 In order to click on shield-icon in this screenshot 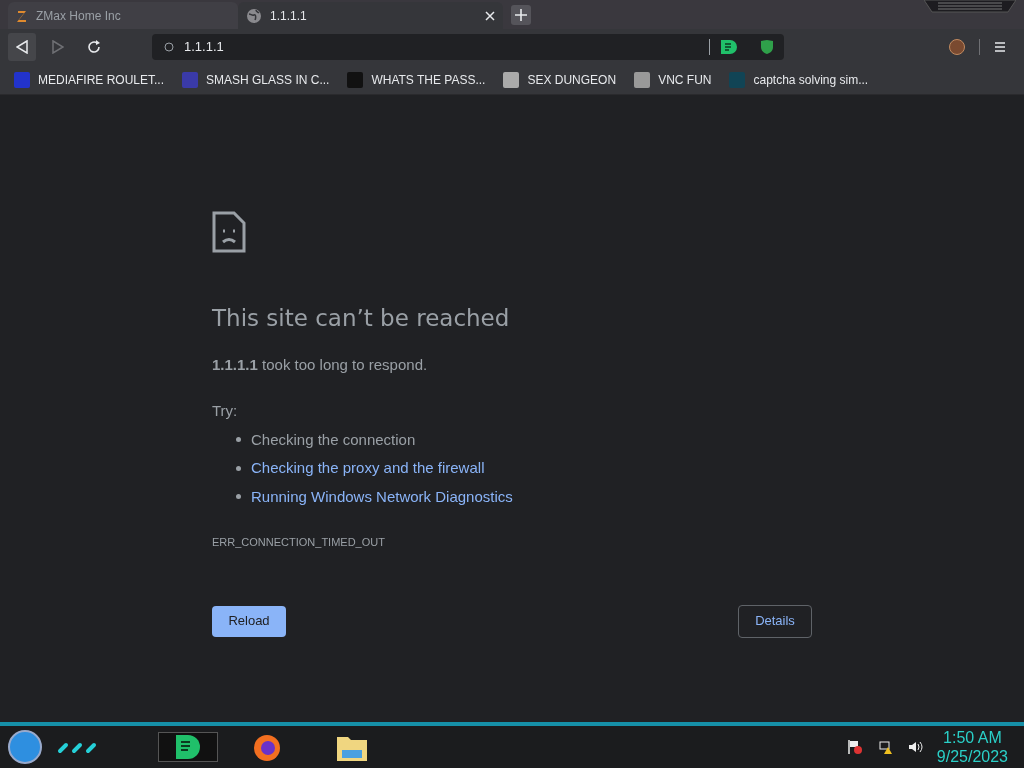, I will do `click(767, 47)`.